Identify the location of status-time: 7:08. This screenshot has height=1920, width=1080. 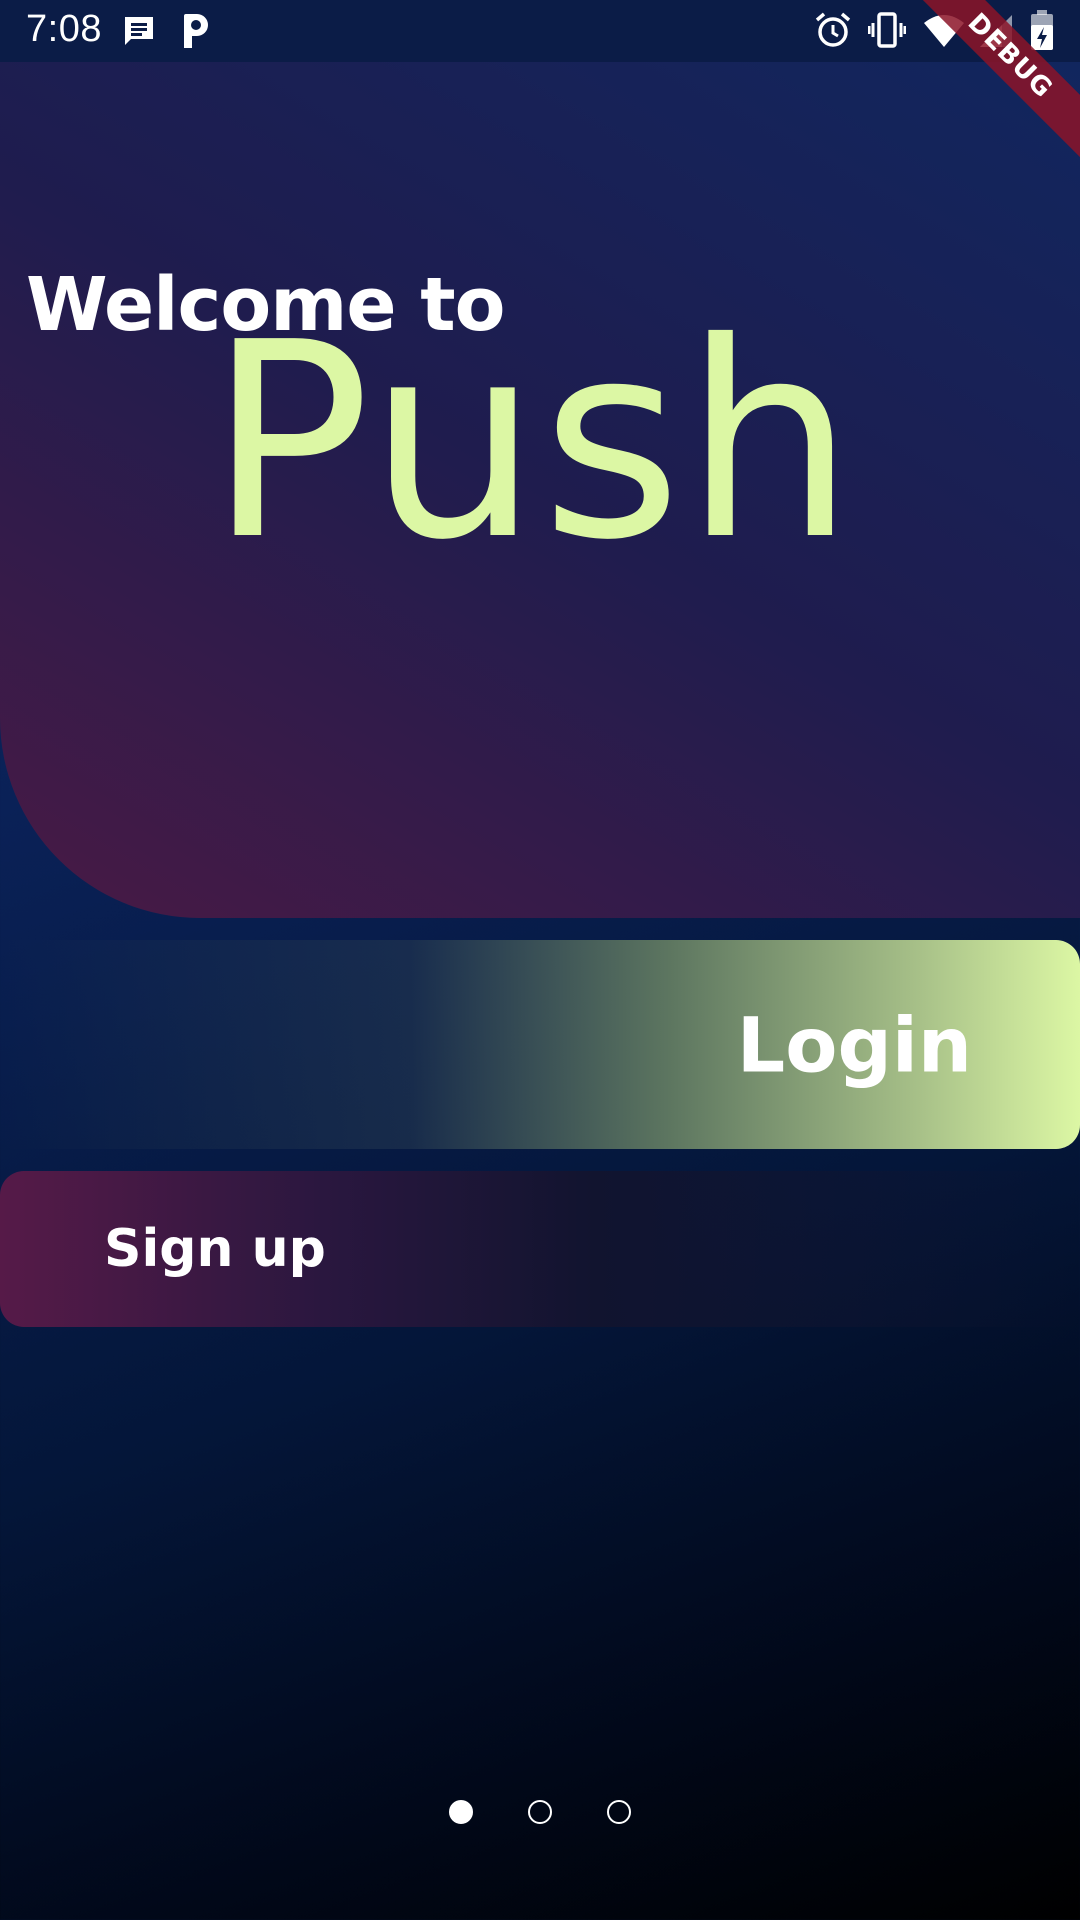
(64, 29).